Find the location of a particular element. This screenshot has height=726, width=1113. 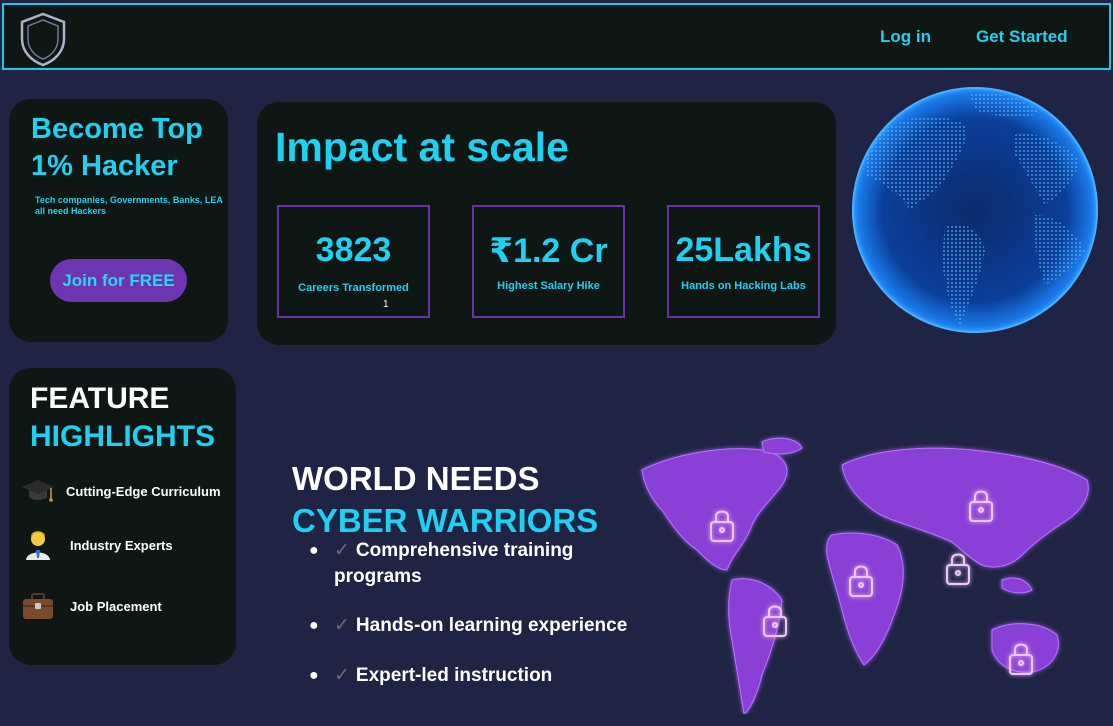

login-link: Log in is located at coordinates (905, 37).